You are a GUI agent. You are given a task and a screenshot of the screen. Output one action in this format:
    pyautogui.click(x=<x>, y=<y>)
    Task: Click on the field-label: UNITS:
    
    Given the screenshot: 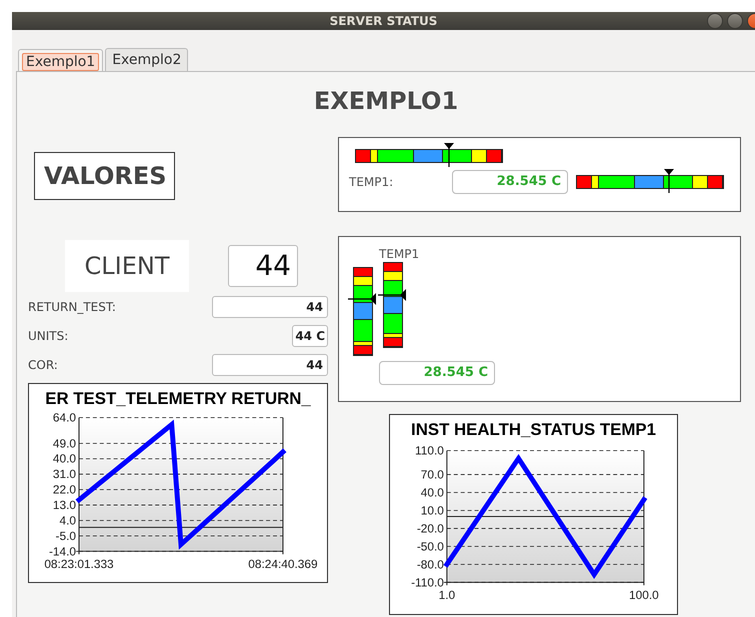 What is the action you would take?
    pyautogui.click(x=48, y=335)
    